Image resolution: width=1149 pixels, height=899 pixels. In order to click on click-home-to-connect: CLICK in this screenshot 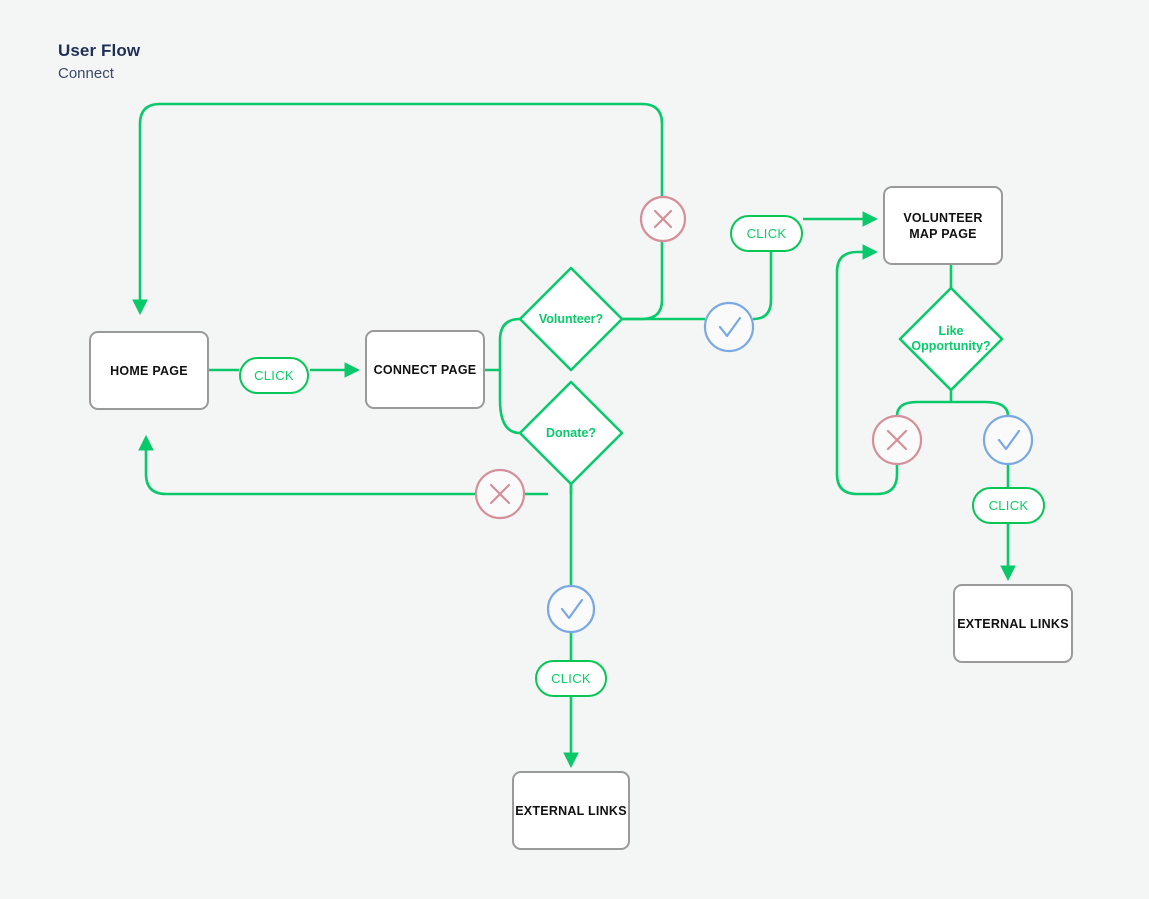, I will do `click(274, 375)`.